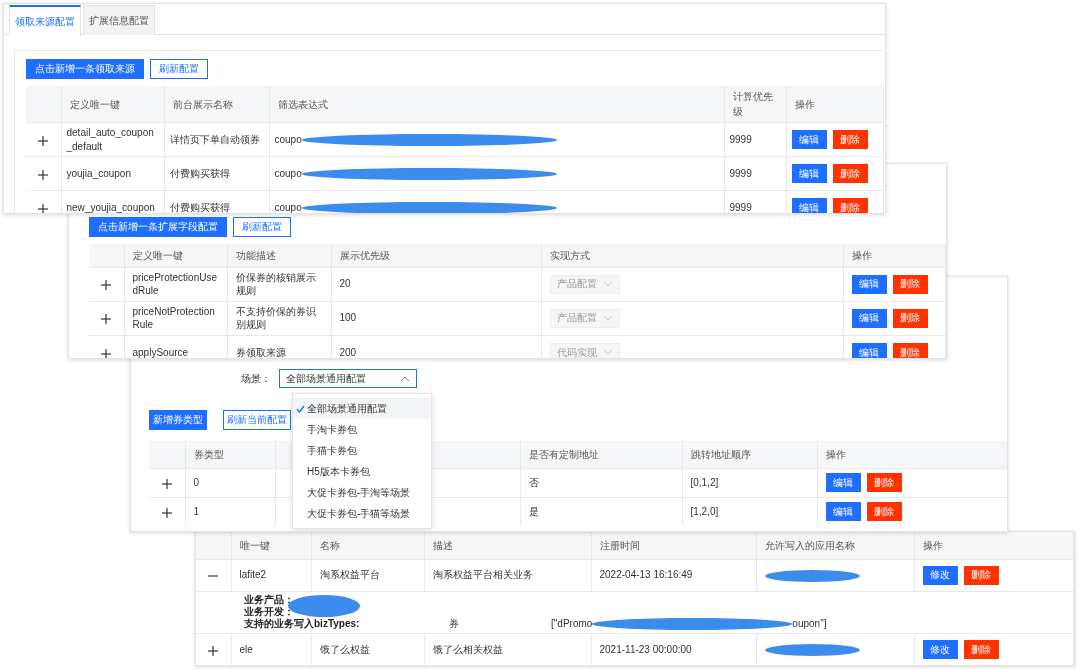 This screenshot has height=669, width=1080. Describe the element at coordinates (809, 624) in the screenshot. I see `detail-value: oupon"]` at that location.